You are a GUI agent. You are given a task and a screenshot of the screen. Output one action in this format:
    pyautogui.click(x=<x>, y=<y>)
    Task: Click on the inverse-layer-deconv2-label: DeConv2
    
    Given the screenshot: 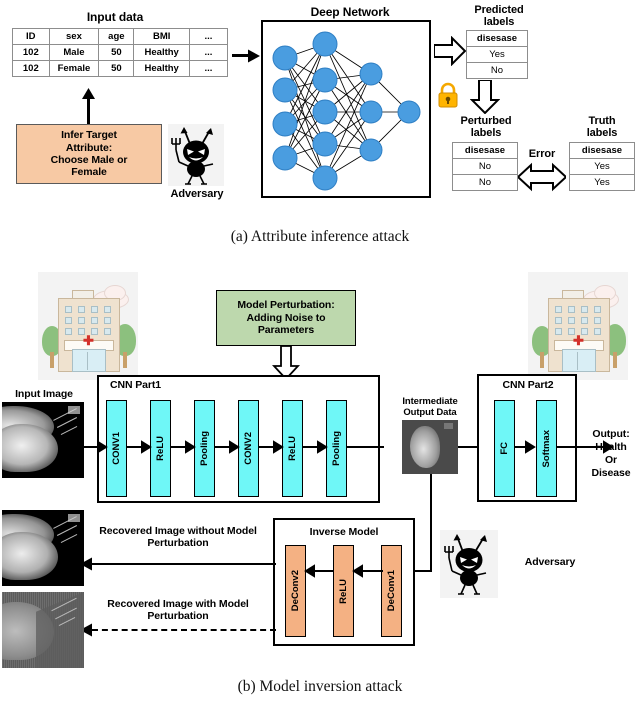 What is the action you would take?
    pyautogui.click(x=295, y=591)
    